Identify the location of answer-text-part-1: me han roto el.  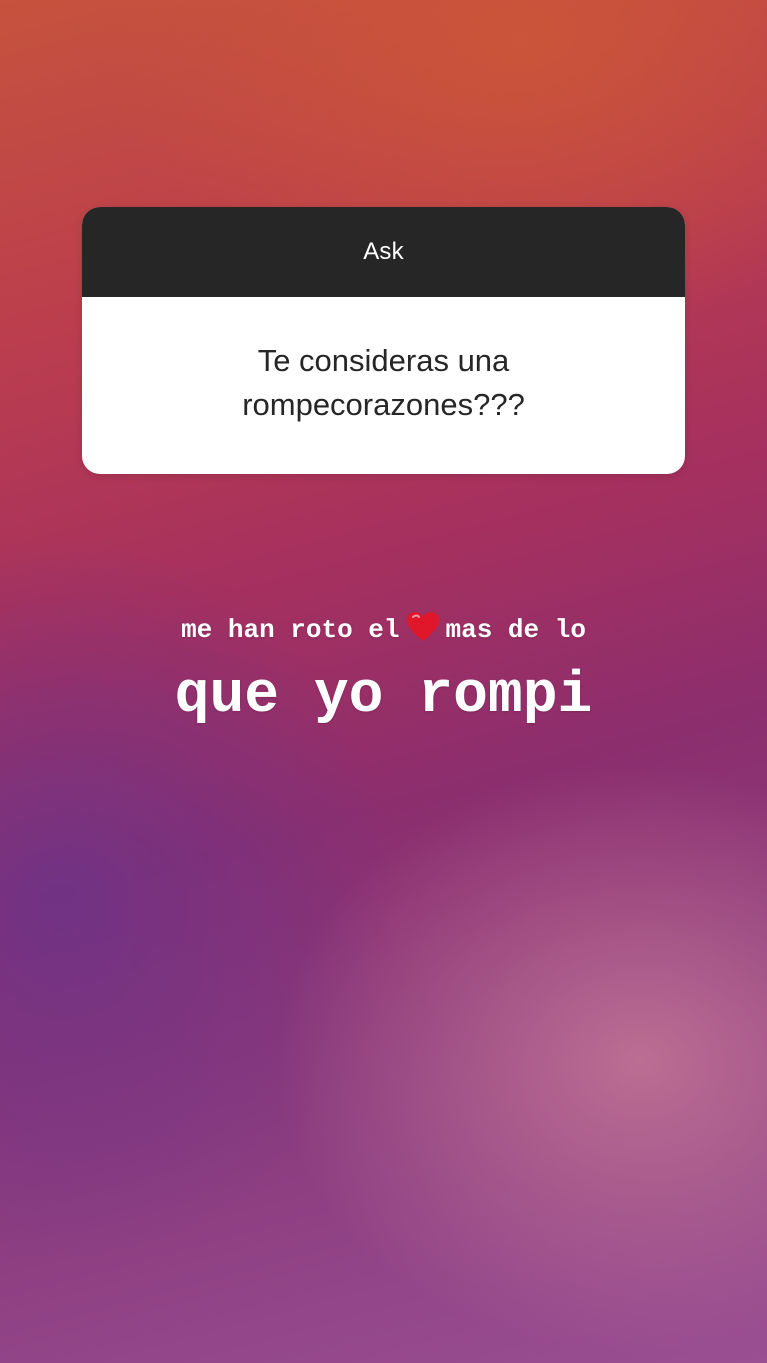
(290, 630).